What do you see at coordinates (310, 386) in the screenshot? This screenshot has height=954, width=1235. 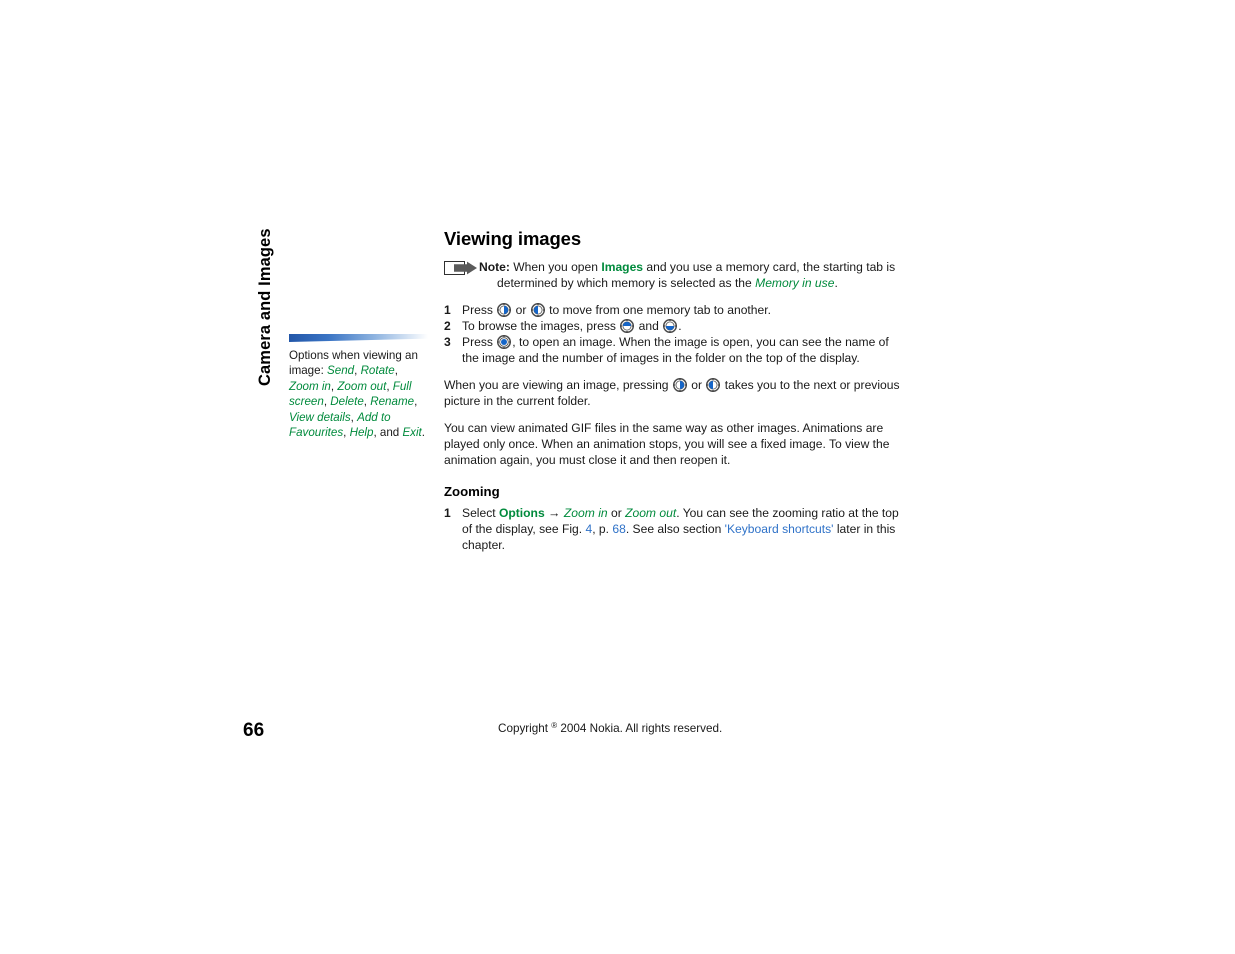 I see `sidebar-item-zoom-in: Zoom in` at bounding box center [310, 386].